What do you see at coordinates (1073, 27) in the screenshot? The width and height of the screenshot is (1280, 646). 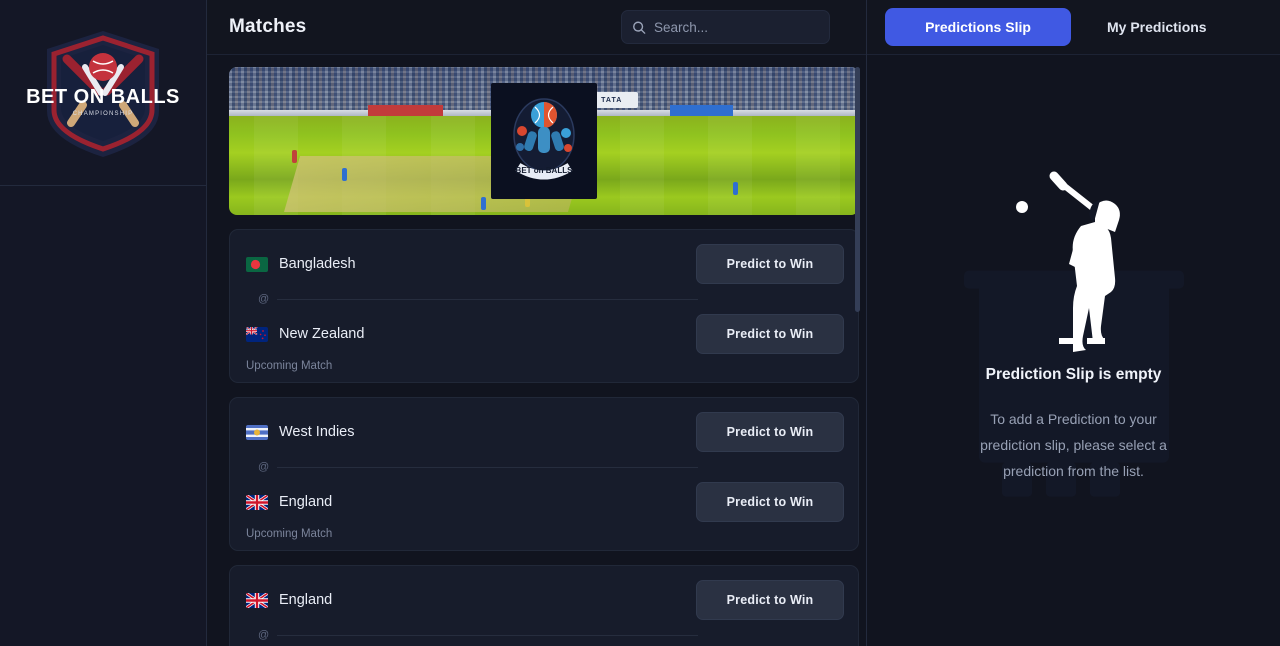 I see `prediction-slip-tabs: Predictions Slip My Predictions` at bounding box center [1073, 27].